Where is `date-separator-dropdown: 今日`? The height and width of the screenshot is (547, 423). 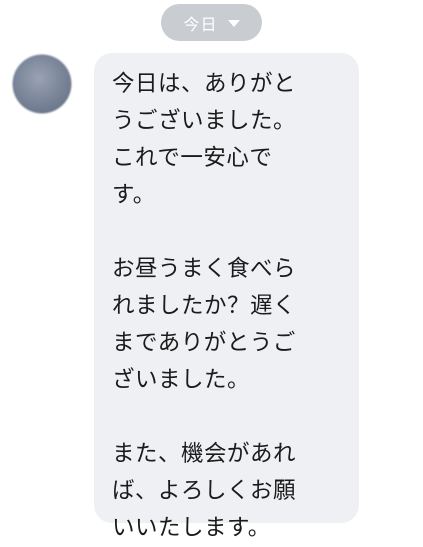
date-separator-dropdown: 今日 is located at coordinates (211, 22).